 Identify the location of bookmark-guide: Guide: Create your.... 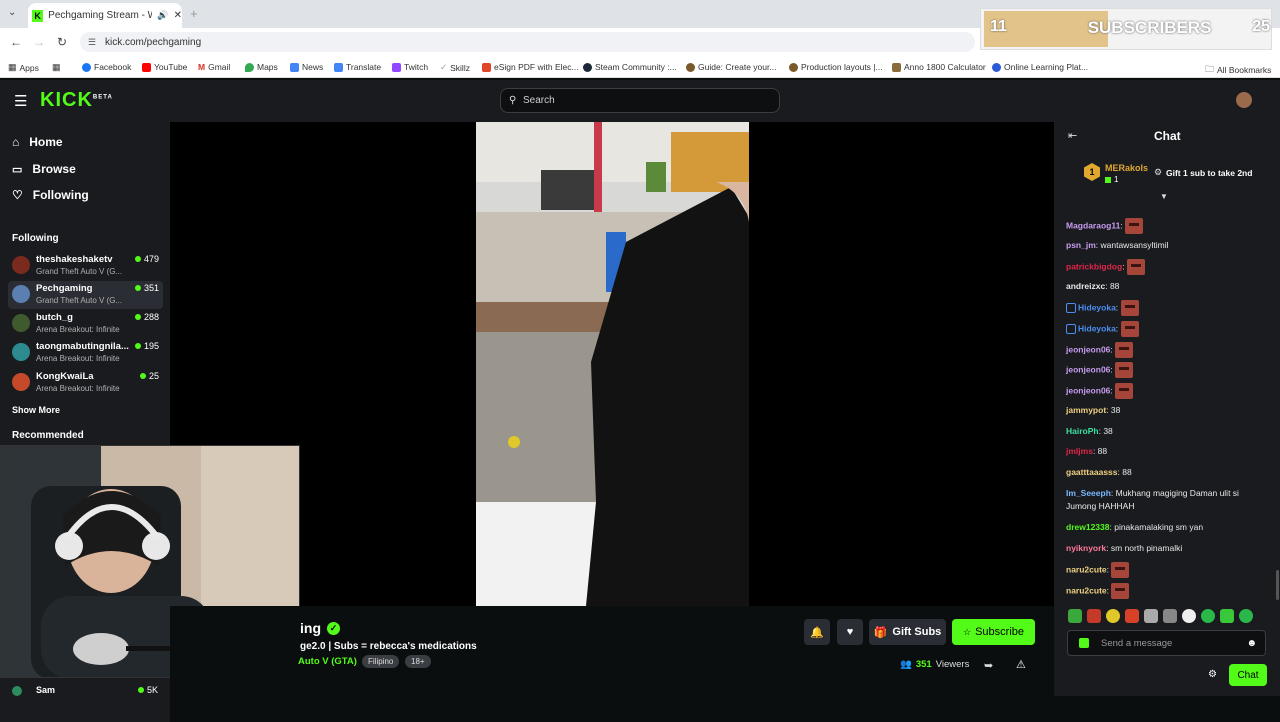
(731, 67).